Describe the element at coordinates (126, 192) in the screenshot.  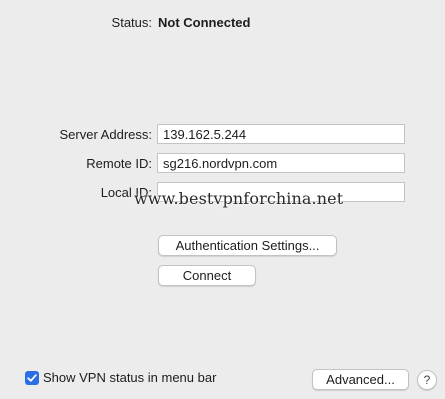
I see `local-id-label: Local ID:` at that location.